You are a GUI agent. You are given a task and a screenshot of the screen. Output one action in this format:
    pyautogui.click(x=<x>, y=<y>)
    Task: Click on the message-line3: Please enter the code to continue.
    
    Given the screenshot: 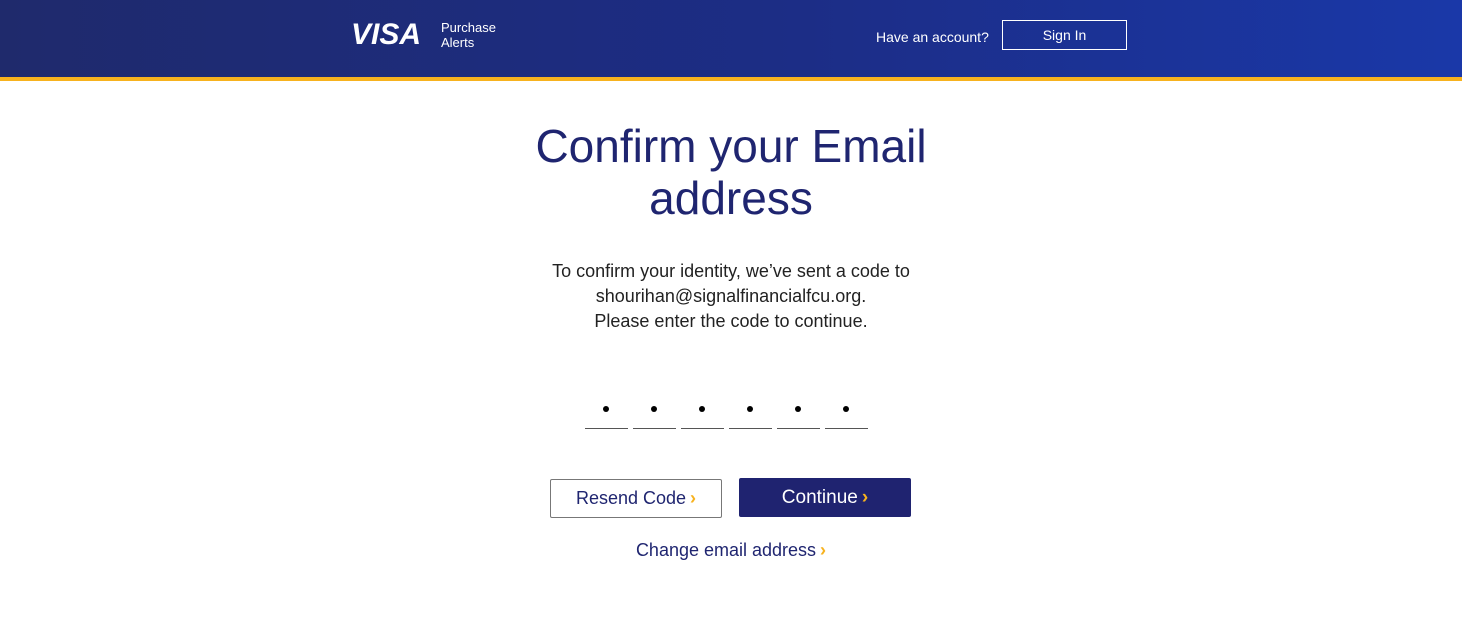 What is the action you would take?
    pyautogui.click(x=731, y=321)
    